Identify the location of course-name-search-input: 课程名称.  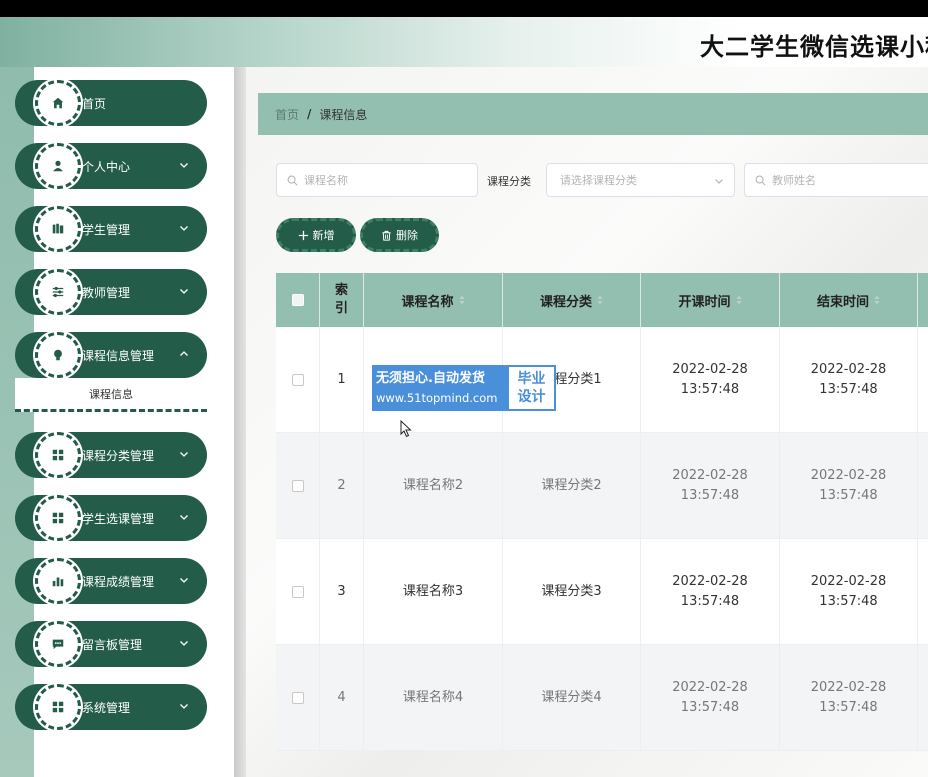
(377, 180).